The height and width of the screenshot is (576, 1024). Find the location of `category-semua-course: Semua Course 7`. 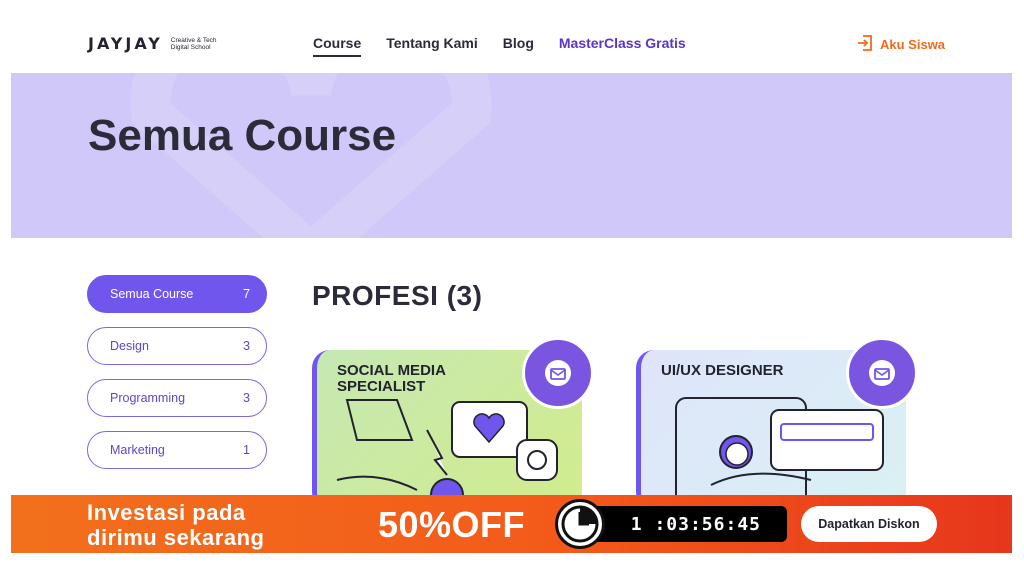

category-semua-course: Semua Course 7 is located at coordinates (177, 294).